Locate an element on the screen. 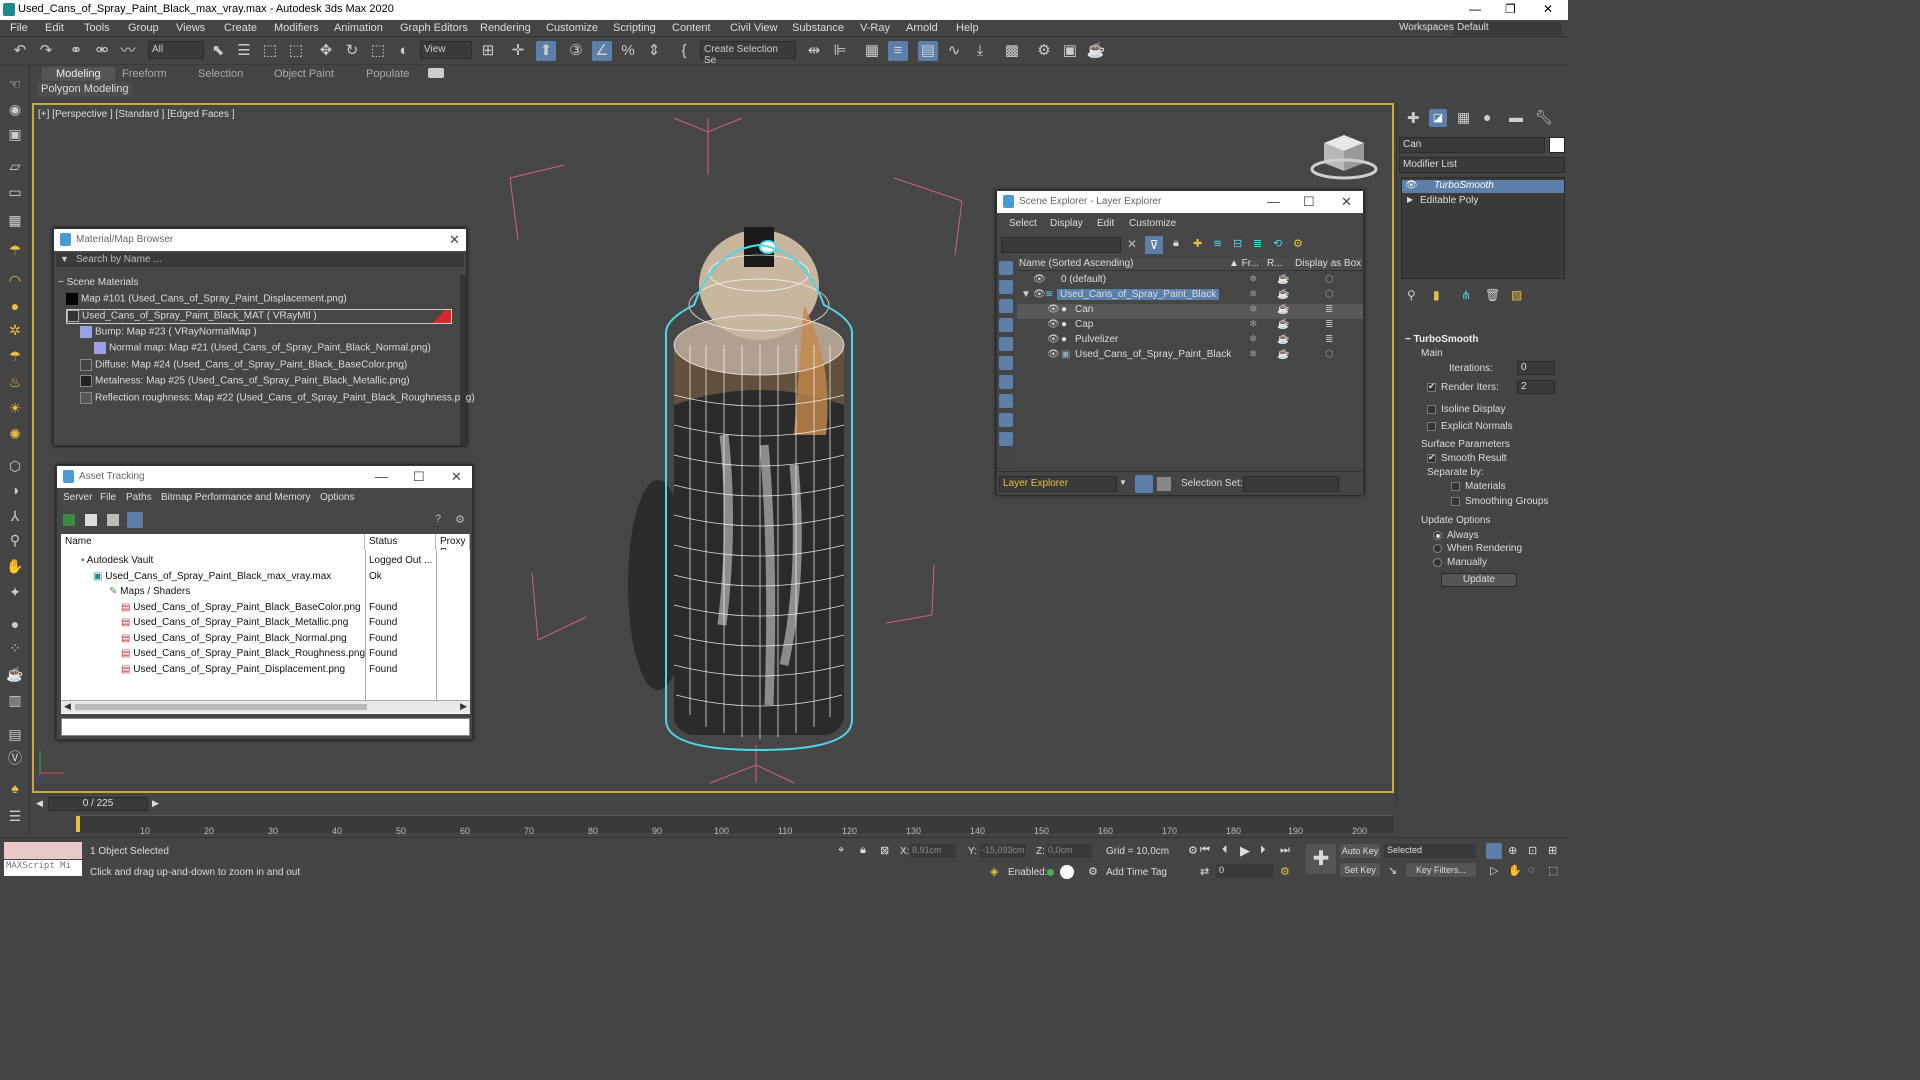  rotate-icon: ↻ is located at coordinates (352, 51).